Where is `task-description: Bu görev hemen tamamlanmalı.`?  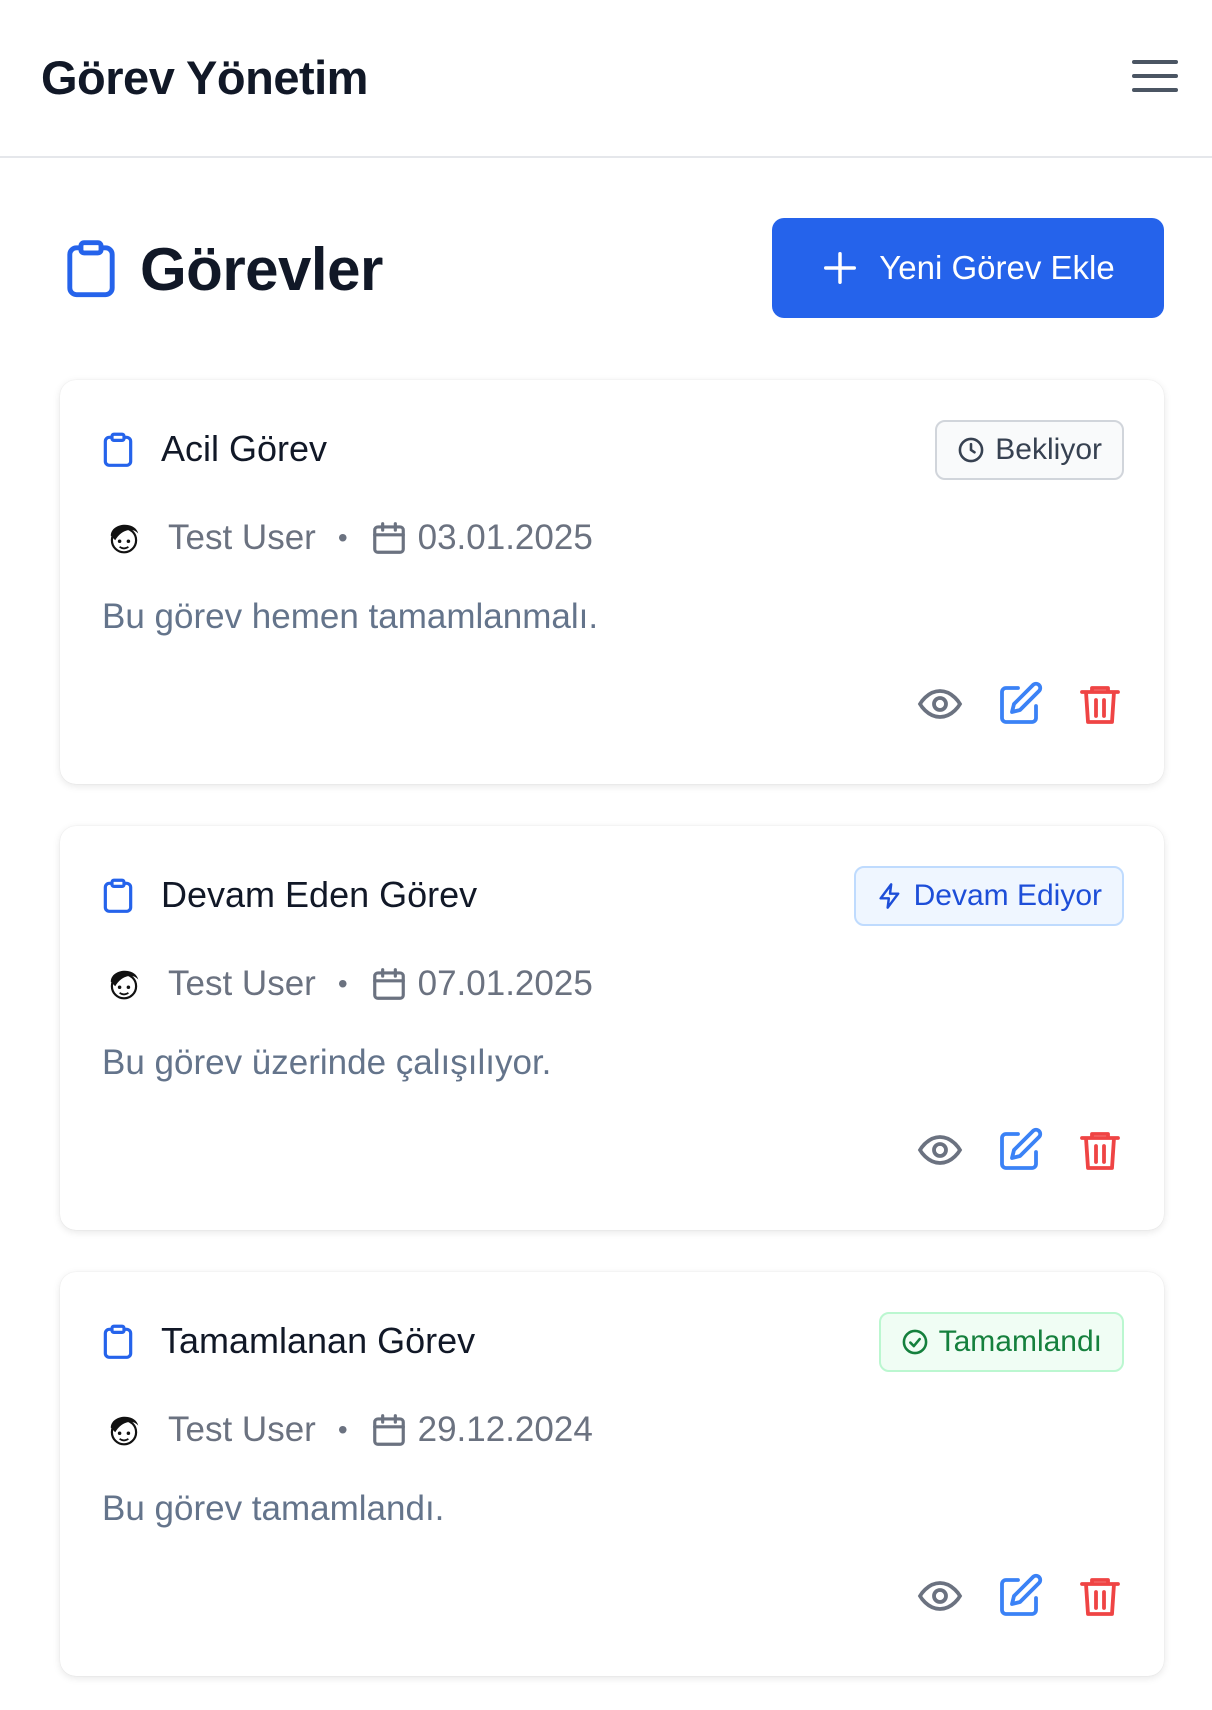
task-description: Bu görev hemen tamamlanmalı. is located at coordinates (350, 616).